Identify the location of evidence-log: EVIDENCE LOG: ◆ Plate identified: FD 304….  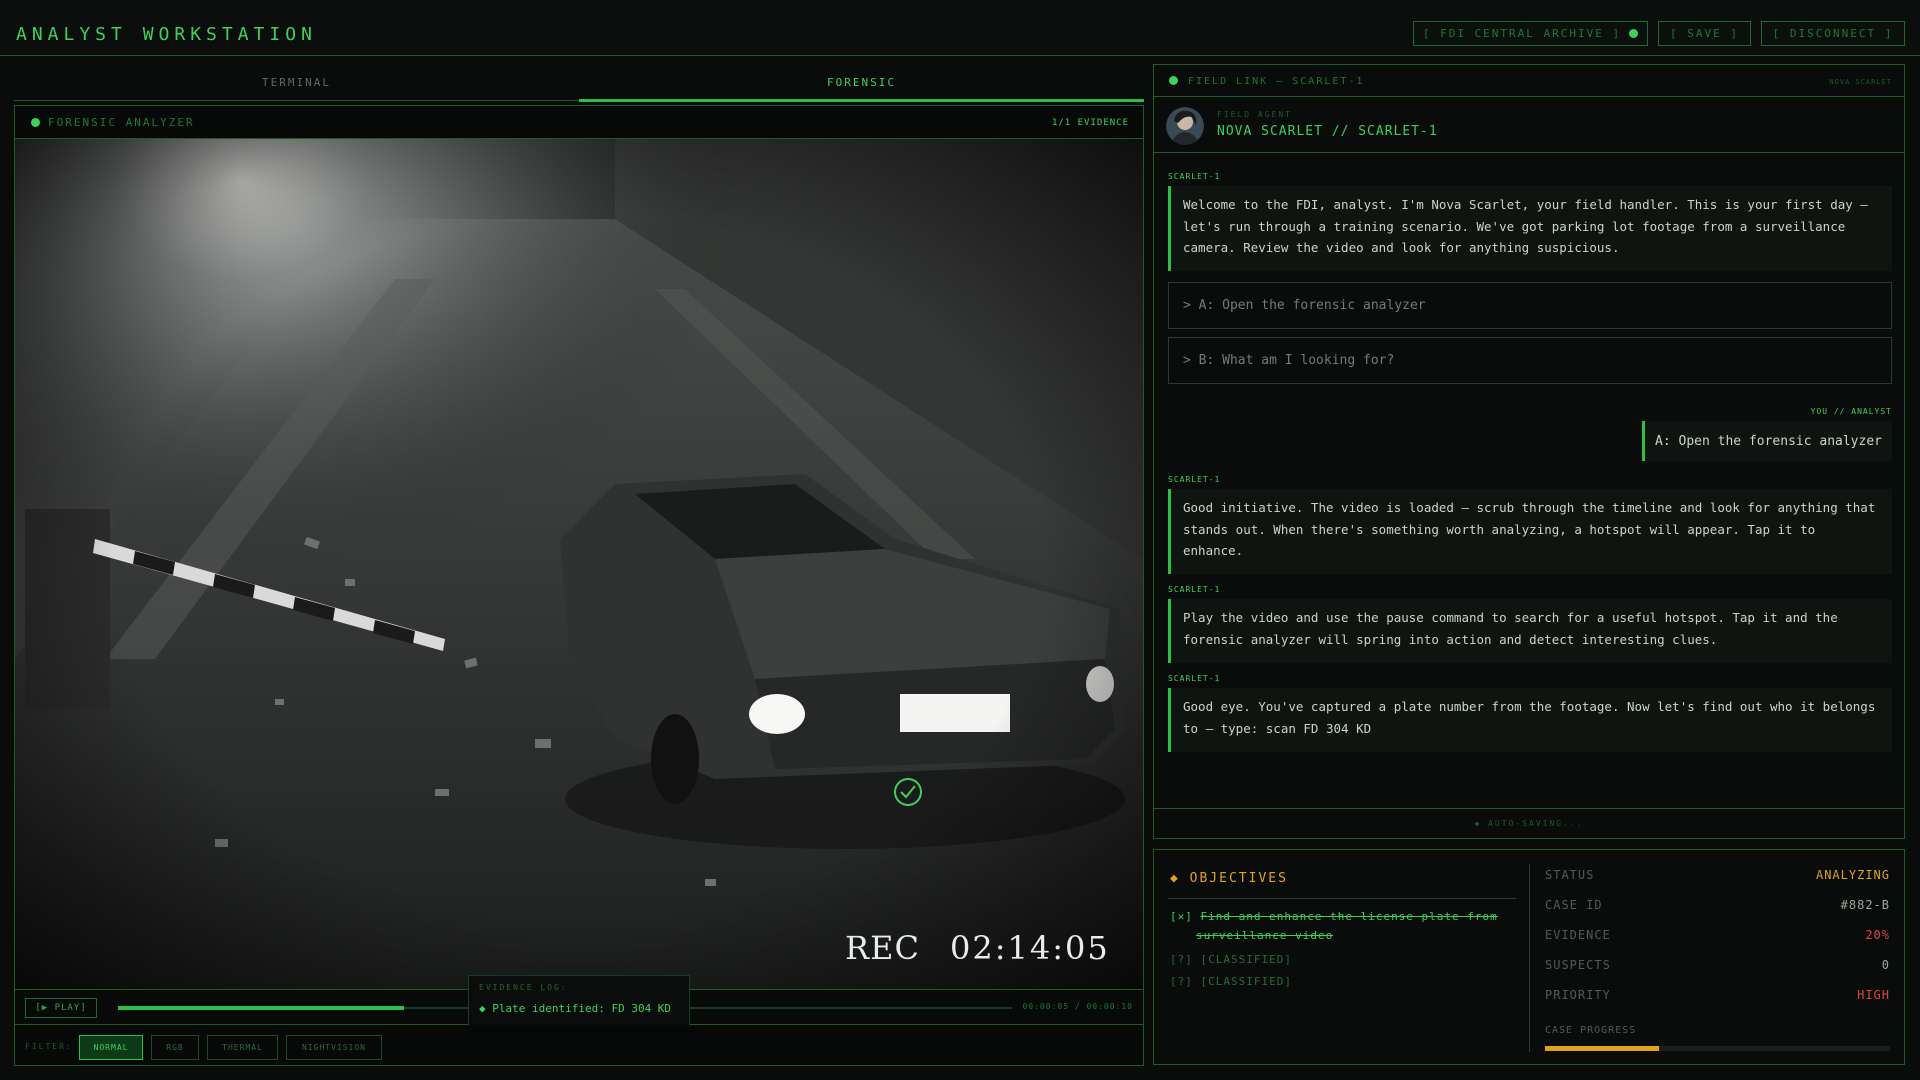
(579, 1000).